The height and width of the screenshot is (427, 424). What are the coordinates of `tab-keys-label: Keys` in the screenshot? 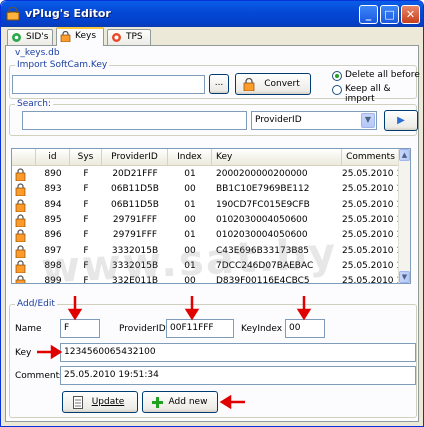 It's located at (86, 36).